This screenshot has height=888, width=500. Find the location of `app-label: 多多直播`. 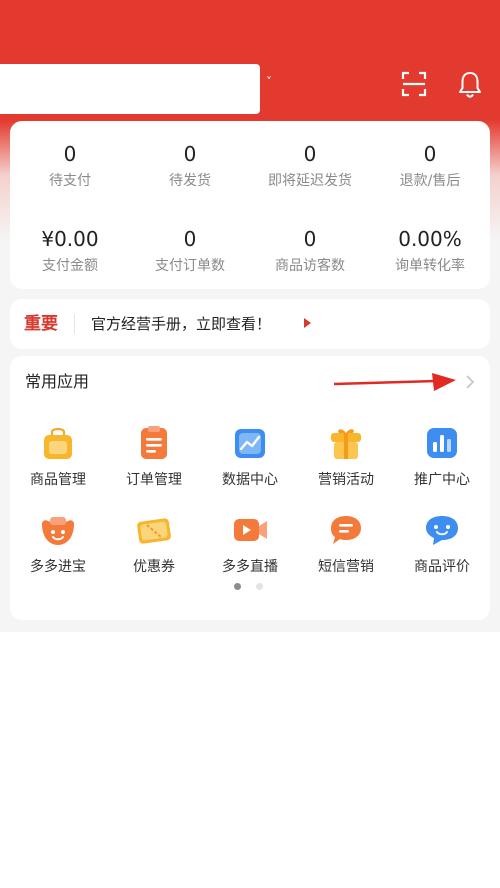

app-label: 多多直播 is located at coordinates (250, 567).